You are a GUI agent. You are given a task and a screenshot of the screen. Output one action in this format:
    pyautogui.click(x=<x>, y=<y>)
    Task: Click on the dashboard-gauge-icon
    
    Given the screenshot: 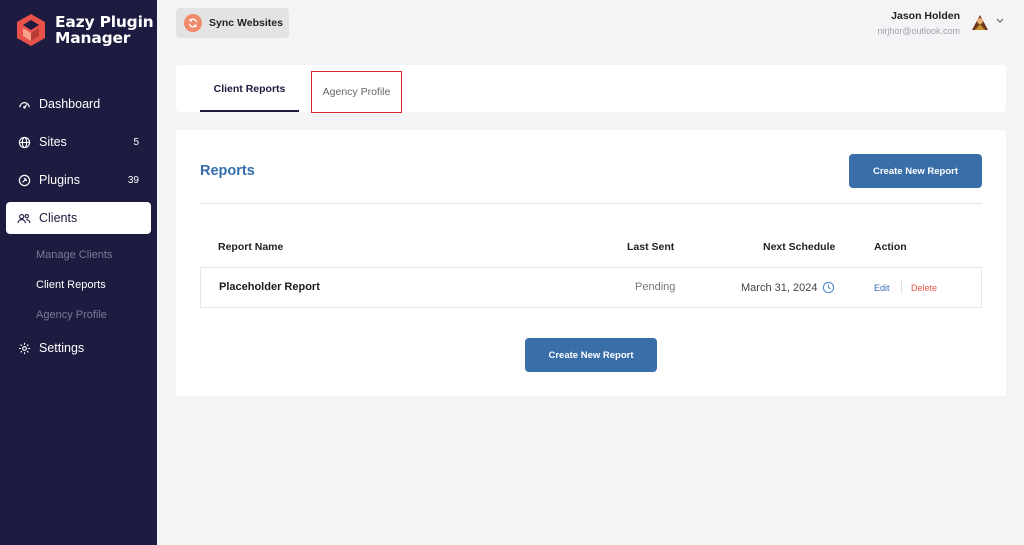 What is the action you would take?
    pyautogui.click(x=24, y=104)
    